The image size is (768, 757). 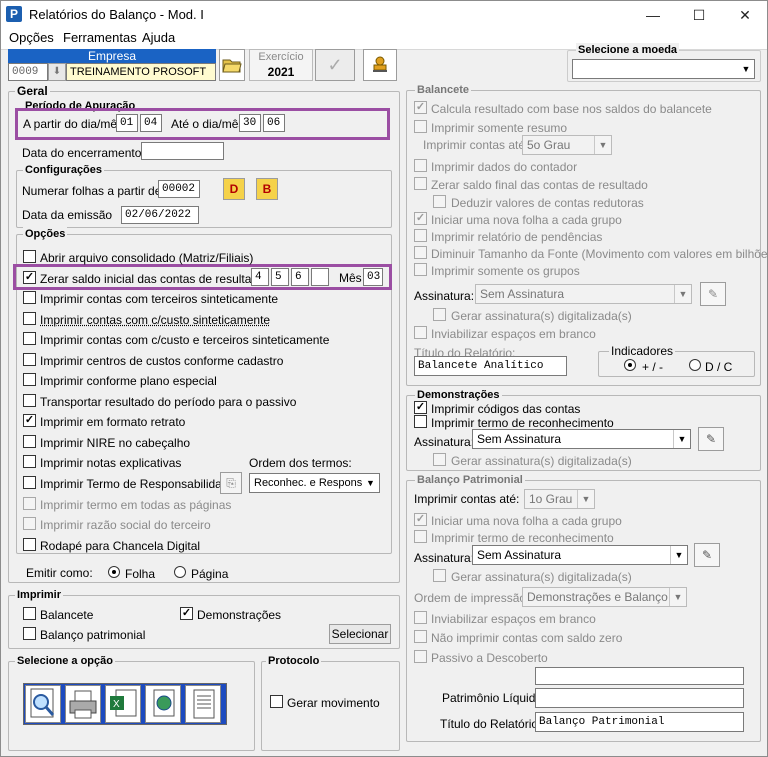 I want to click on emitir-folha-radio, so click(x=114, y=572).